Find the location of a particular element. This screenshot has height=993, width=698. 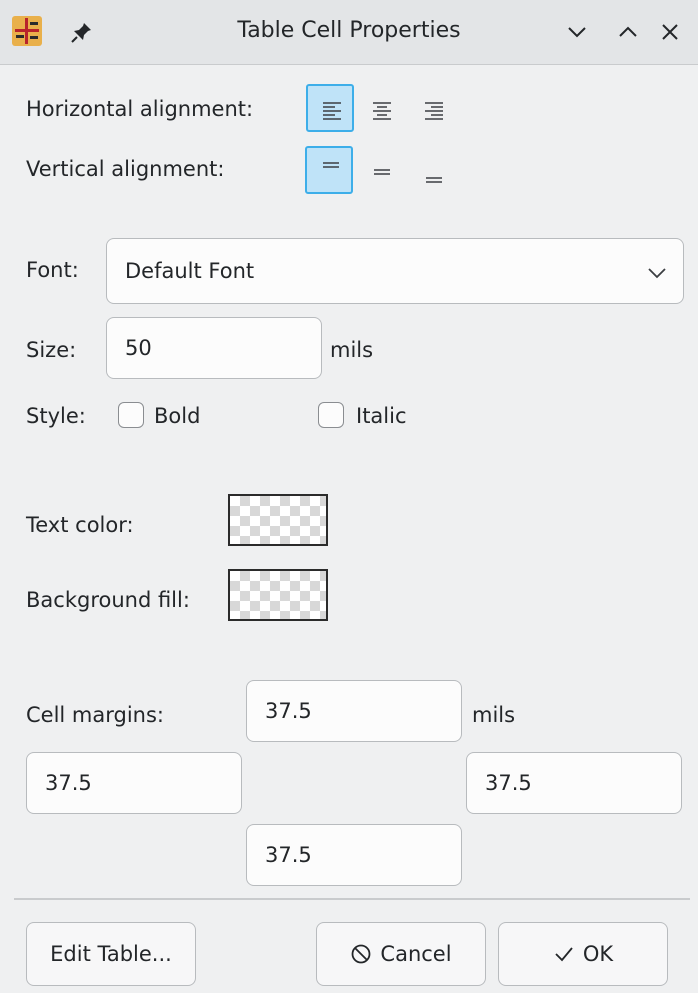

margin-top-input: 37.5 is located at coordinates (354, 711).